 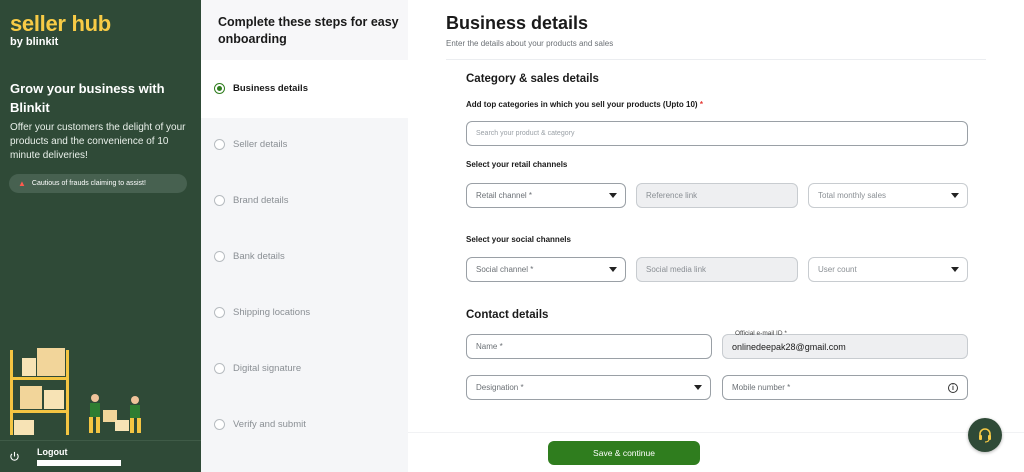 I want to click on step-brand-details: Brand details, so click(x=251, y=200).